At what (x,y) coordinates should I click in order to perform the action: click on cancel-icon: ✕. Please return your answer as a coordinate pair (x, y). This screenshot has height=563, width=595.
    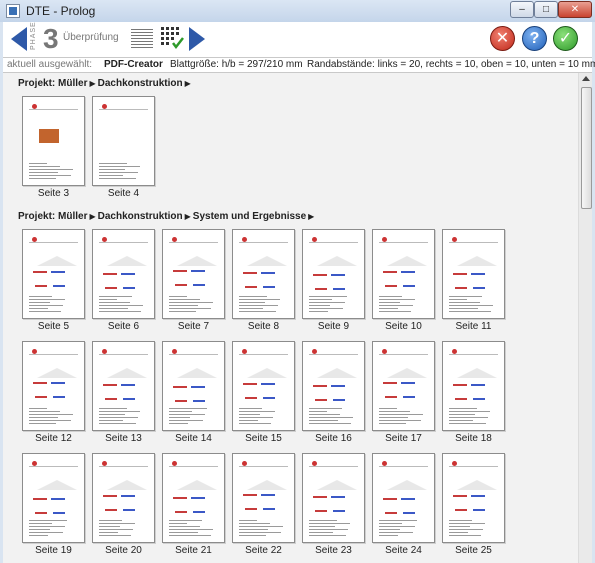
    Looking at the image, I should click on (502, 38).